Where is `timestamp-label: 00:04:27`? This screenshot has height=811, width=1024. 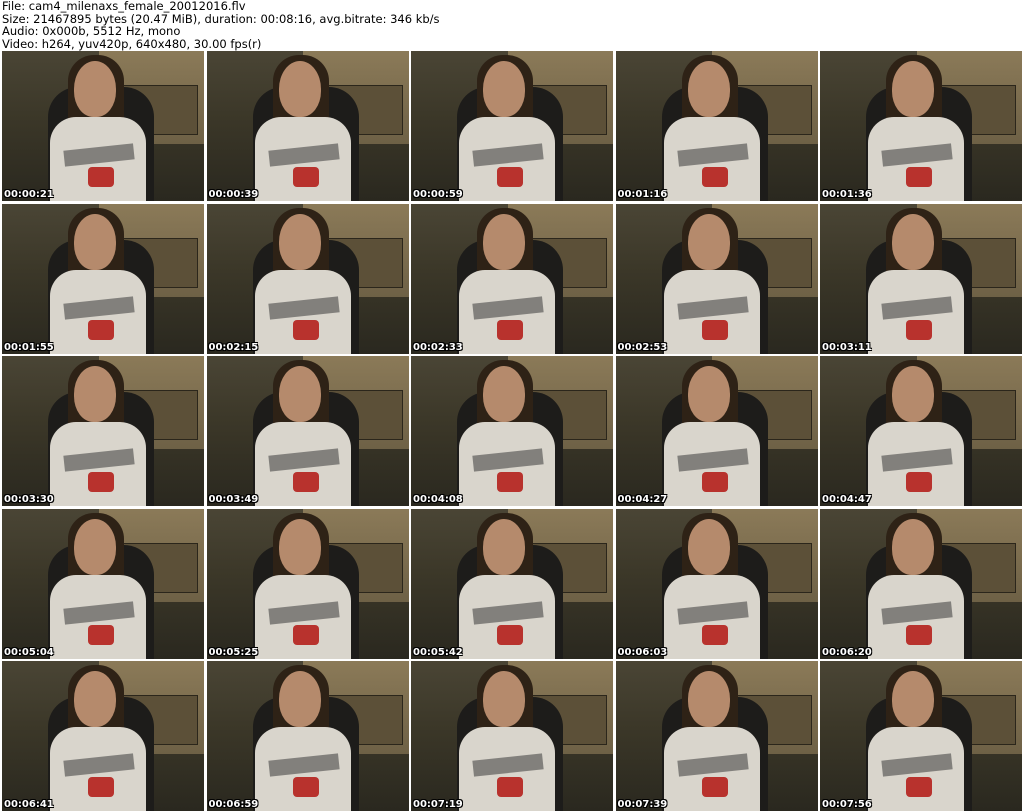 timestamp-label: 00:04:27 is located at coordinates (642, 499).